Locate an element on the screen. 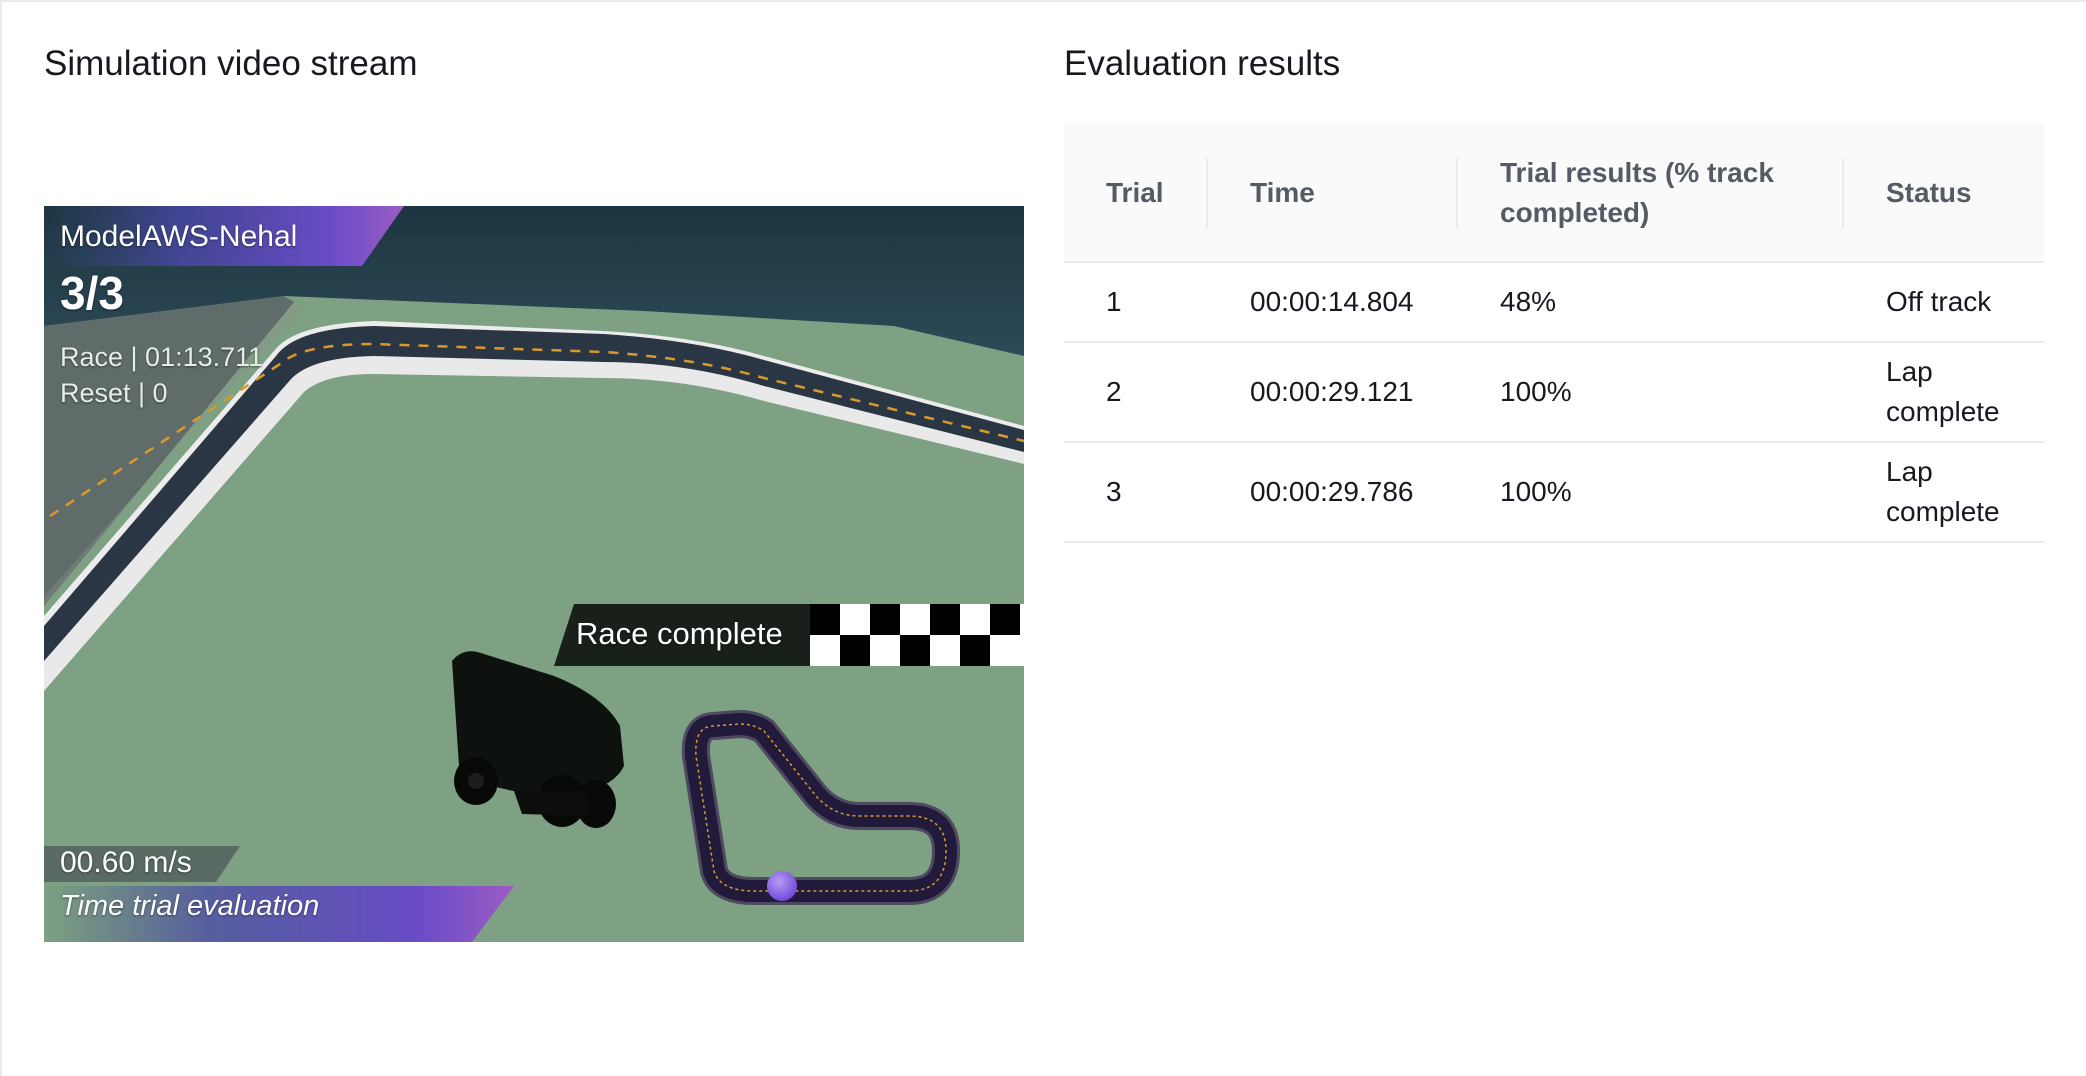 The image size is (2086, 1076). model-name-label: ModelAWS-Nehal is located at coordinates (179, 236).